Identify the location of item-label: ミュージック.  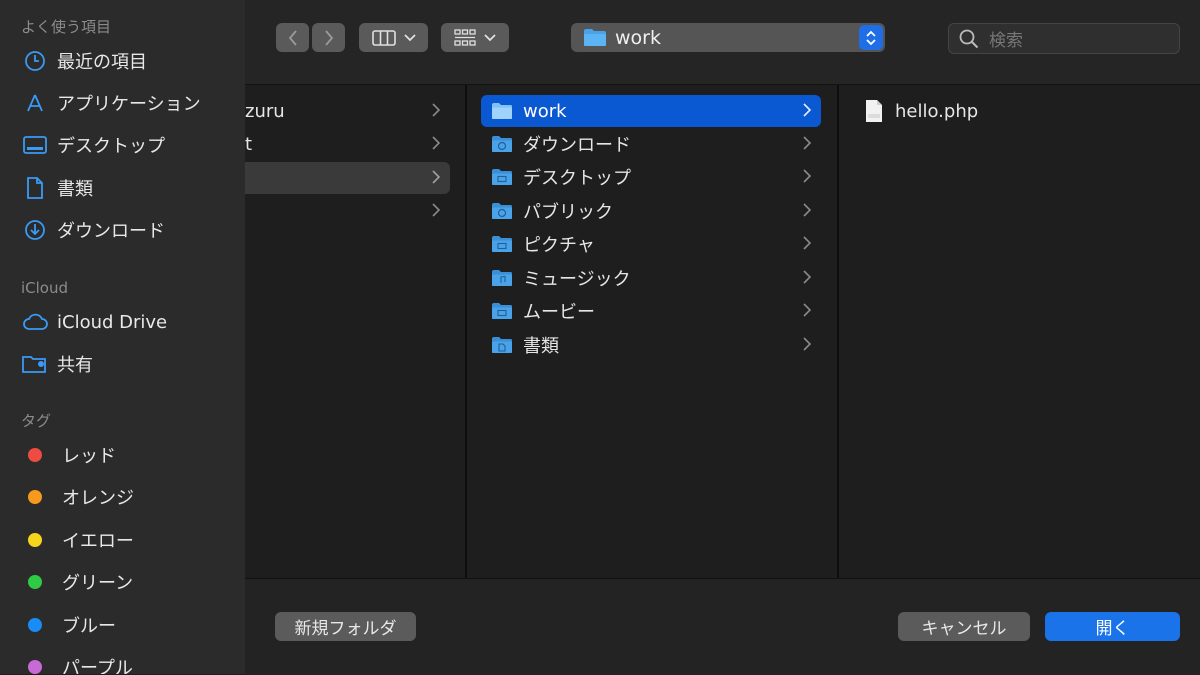
(577, 279).